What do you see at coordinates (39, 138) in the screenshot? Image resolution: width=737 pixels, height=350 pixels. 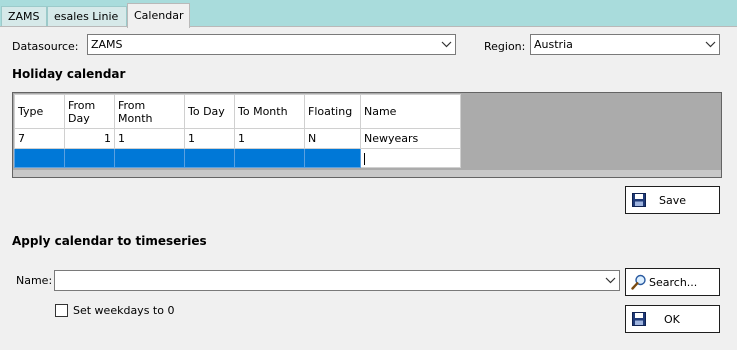 I see `cell-type: 7` at bounding box center [39, 138].